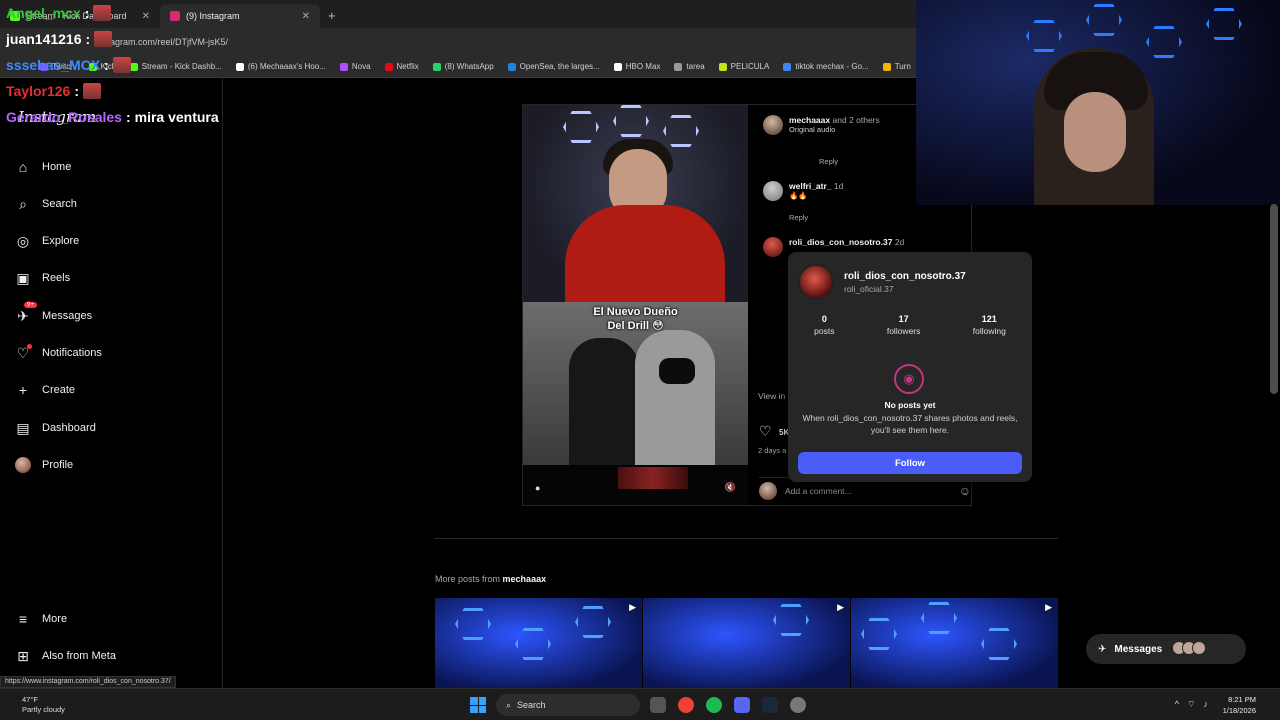 The height and width of the screenshot is (720, 1280). Describe the element at coordinates (714, 705) in the screenshot. I see `spotify-icon` at that location.